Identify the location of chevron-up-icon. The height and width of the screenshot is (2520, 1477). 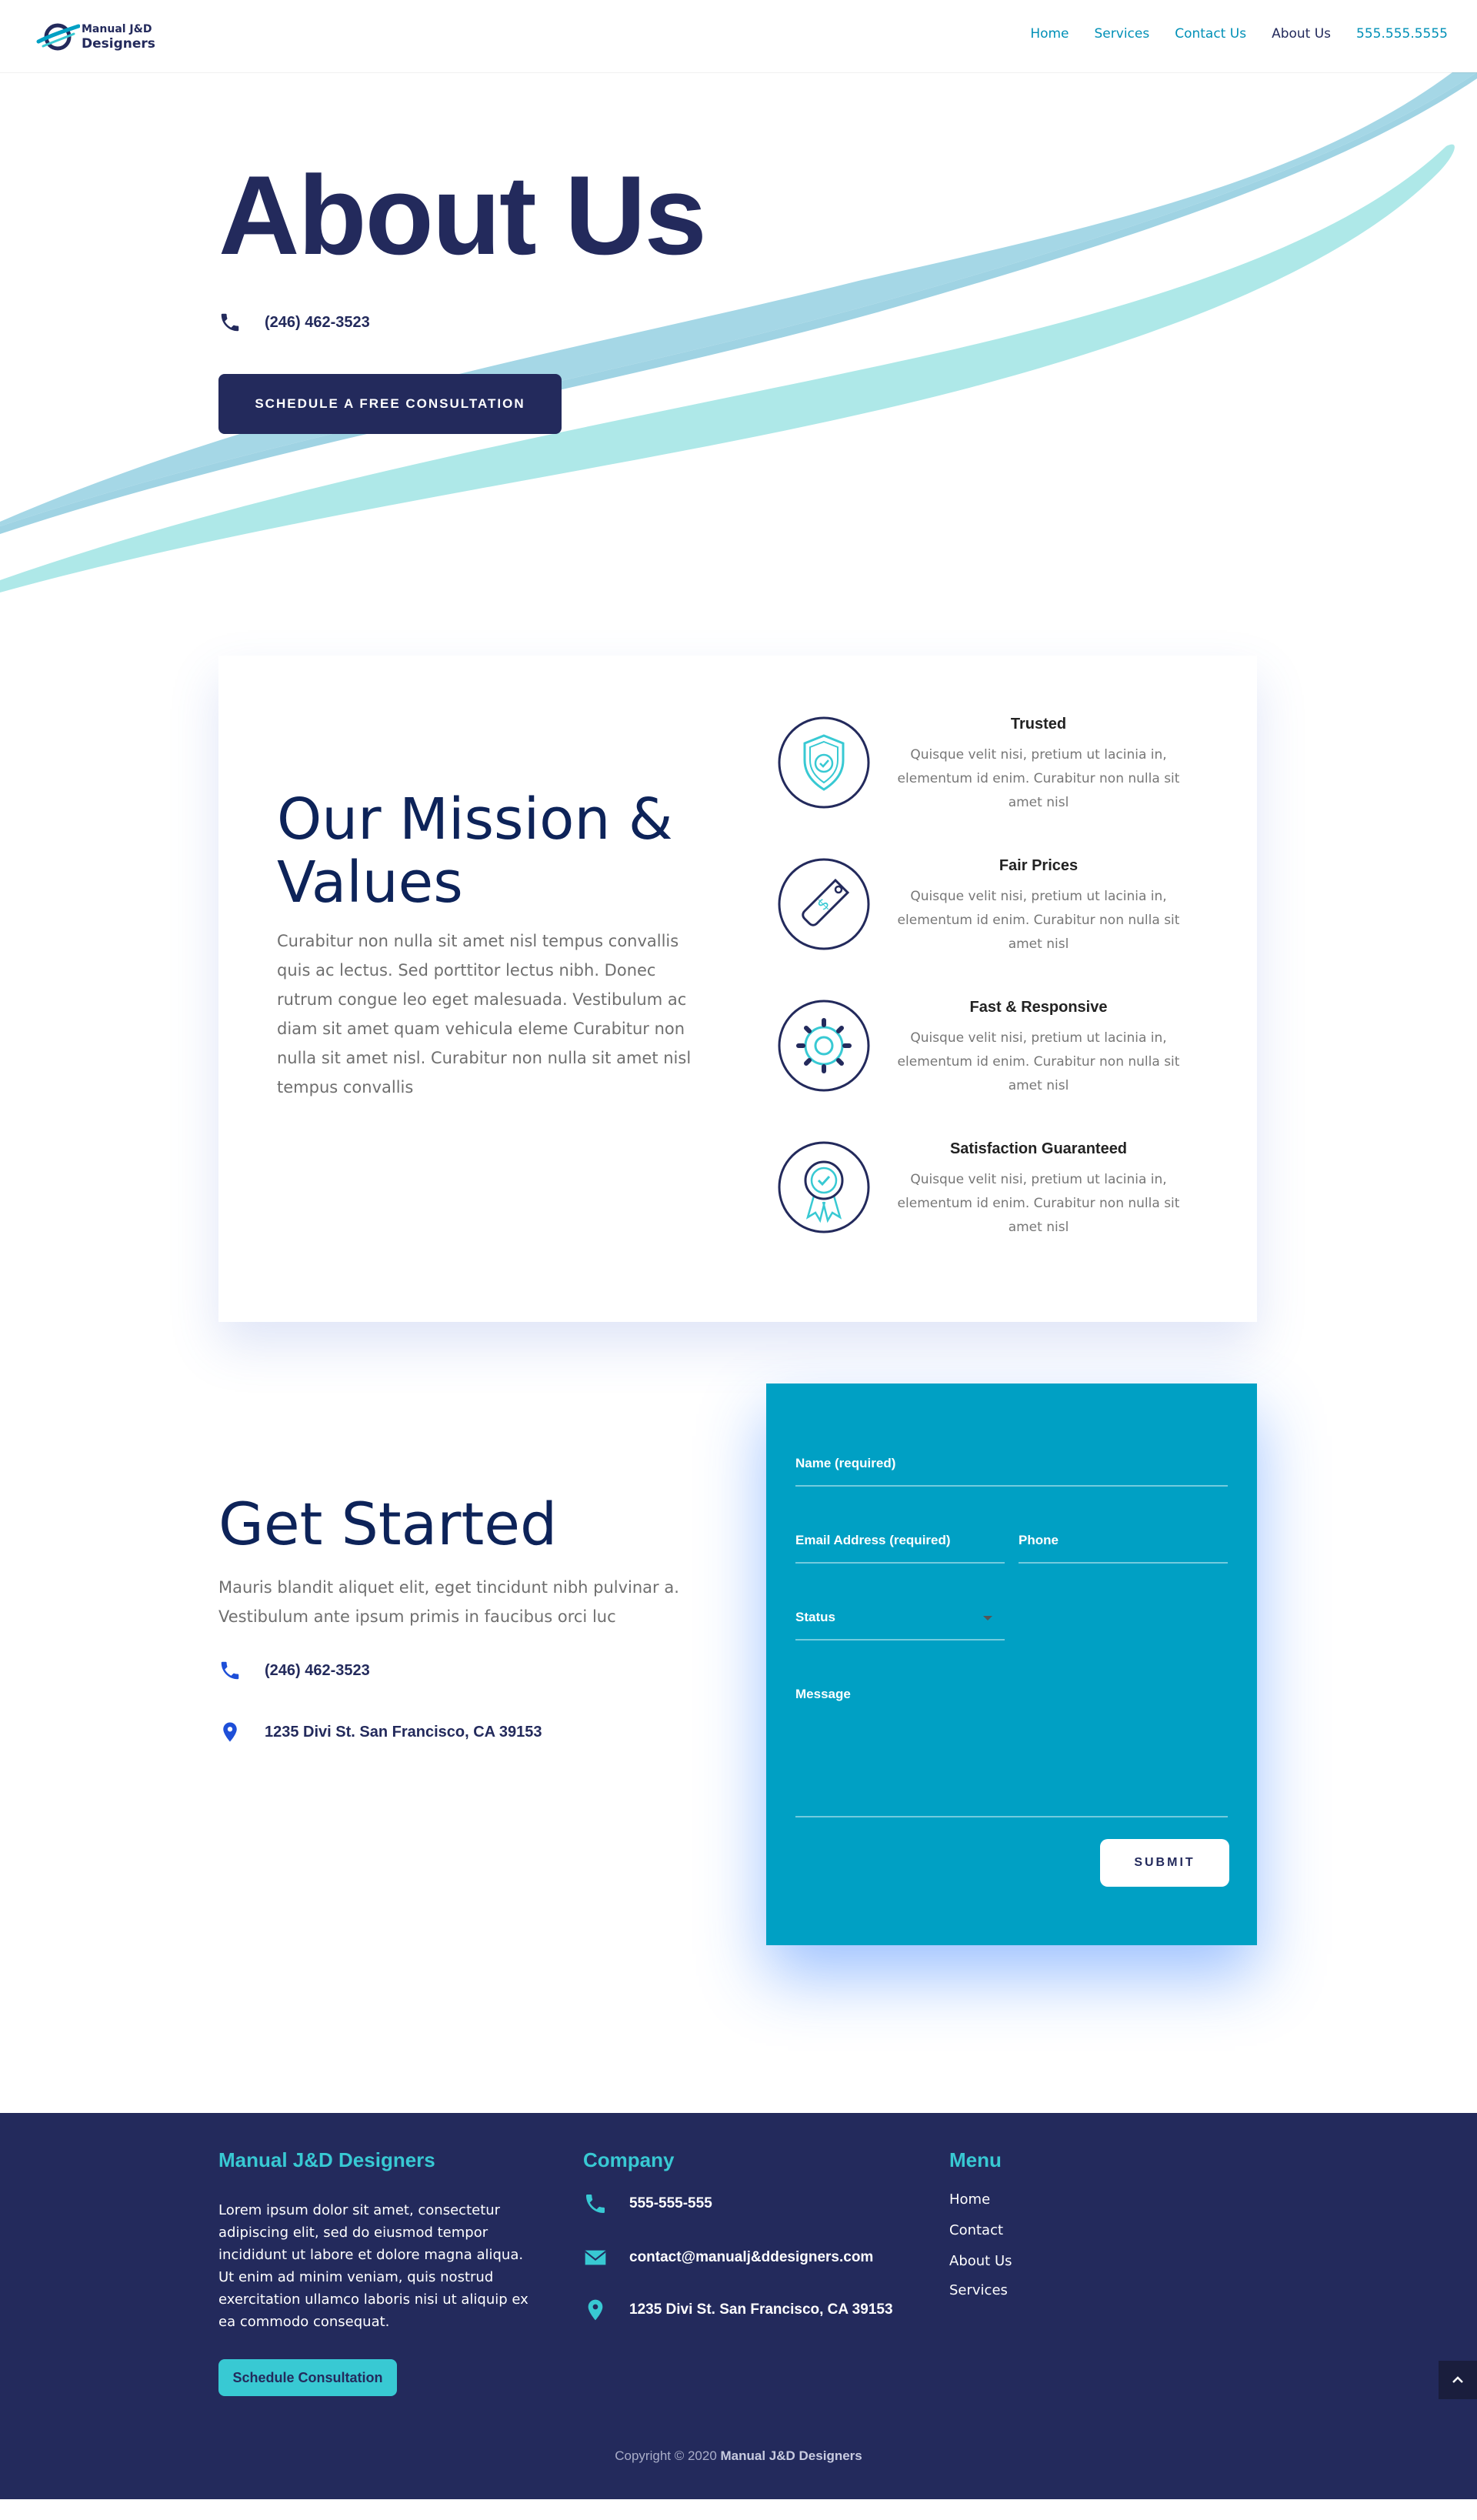
(1457, 2379).